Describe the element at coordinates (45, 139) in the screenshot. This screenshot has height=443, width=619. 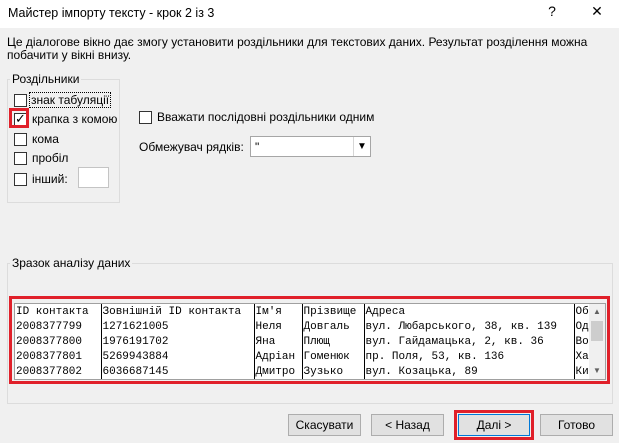
I see `comma-label: кома` at that location.